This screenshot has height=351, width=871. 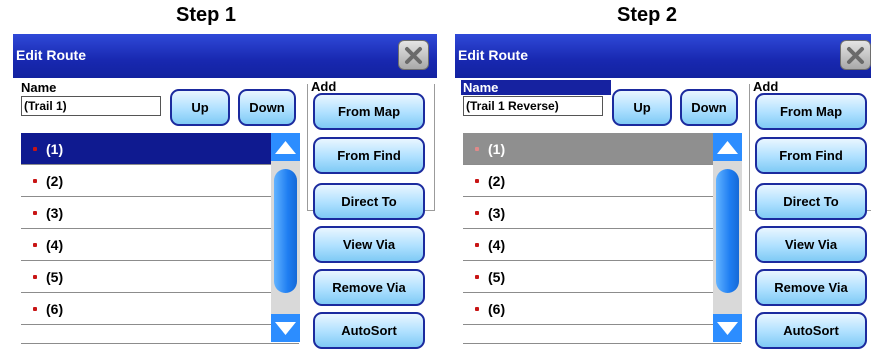 What do you see at coordinates (647, 15) in the screenshot?
I see `step-2-title: Step 2` at bounding box center [647, 15].